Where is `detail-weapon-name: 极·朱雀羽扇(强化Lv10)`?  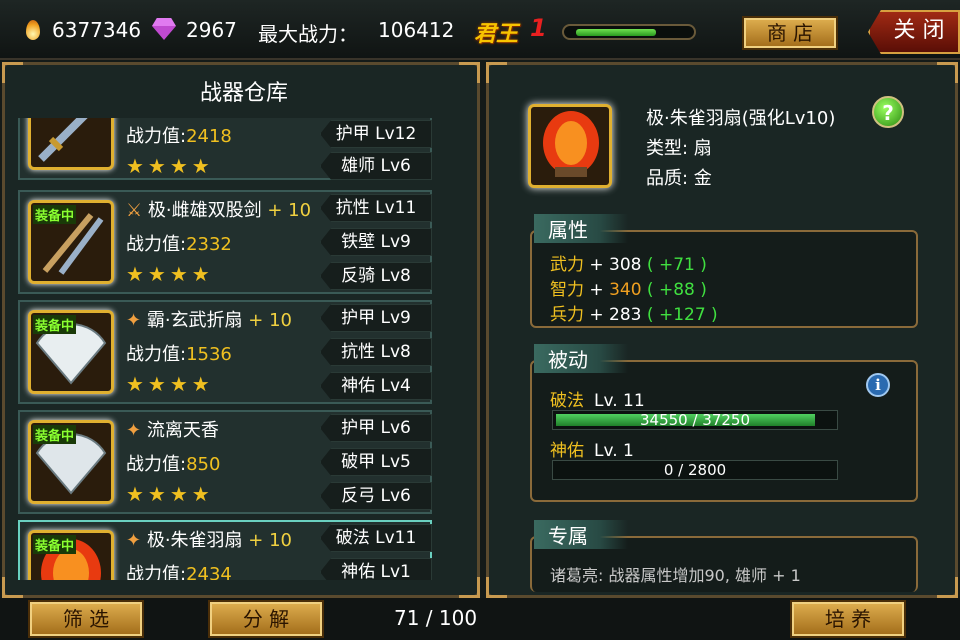 detail-weapon-name: 极·朱雀羽扇(强化Lv10) is located at coordinates (741, 118).